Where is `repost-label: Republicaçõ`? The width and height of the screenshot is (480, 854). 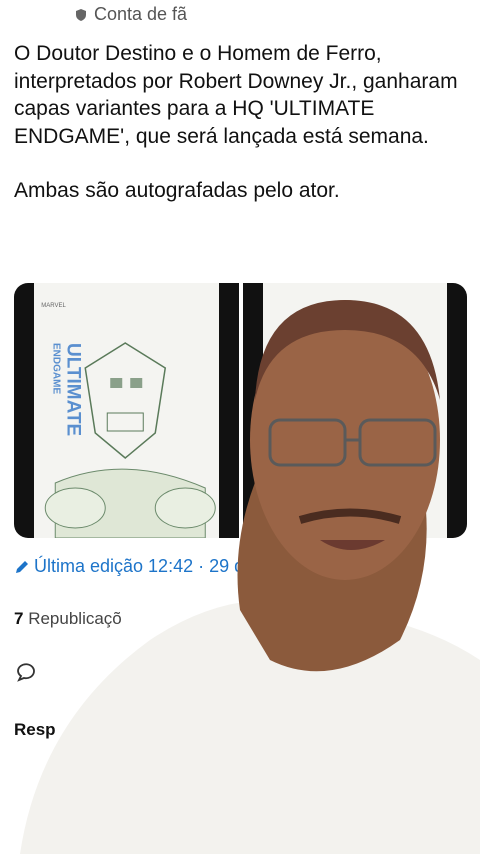
repost-label: Republicaçõ is located at coordinates (75, 618).